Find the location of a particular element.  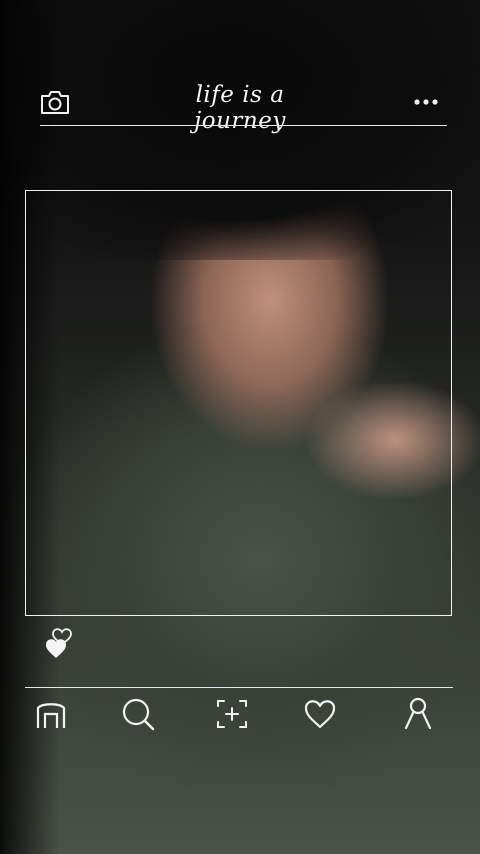

more-dots-icon is located at coordinates (428, 102).